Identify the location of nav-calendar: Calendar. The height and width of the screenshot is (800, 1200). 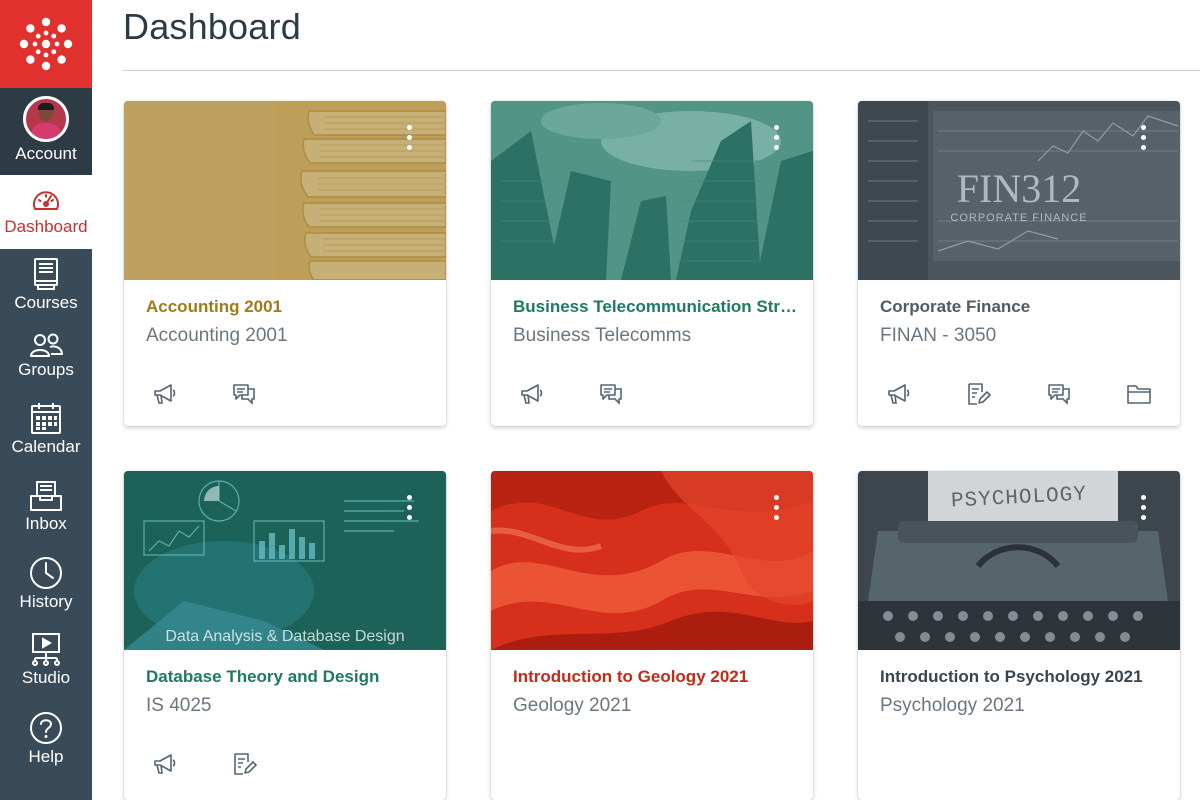
(46, 433).